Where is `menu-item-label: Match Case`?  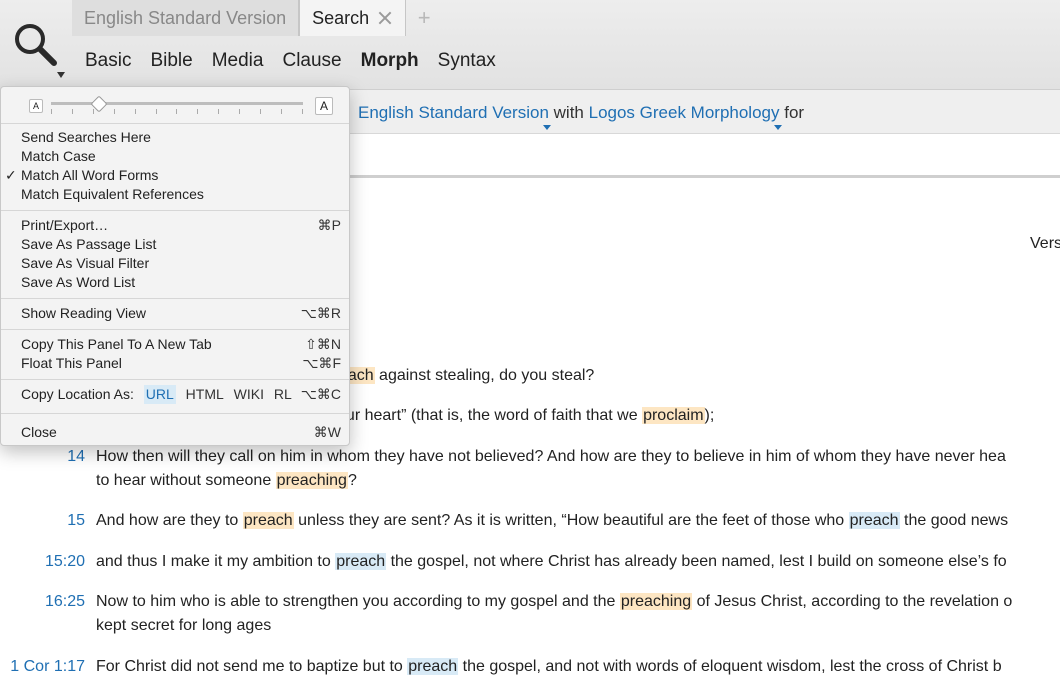
menu-item-label: Match Case is located at coordinates (58, 156).